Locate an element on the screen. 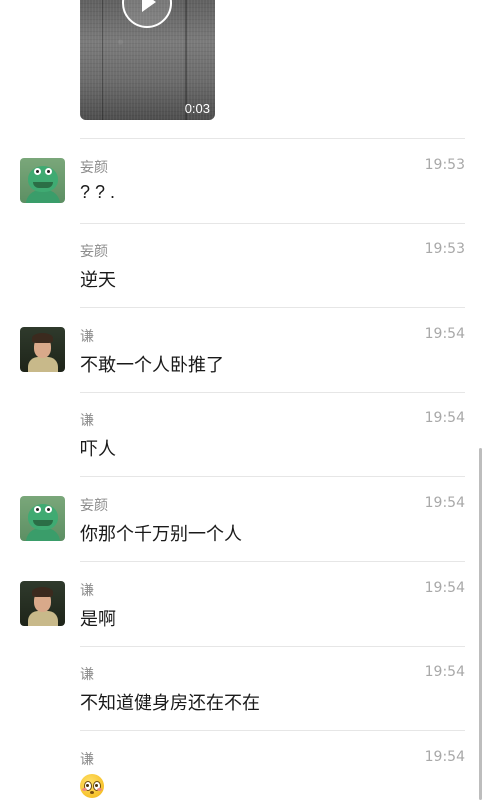 Image resolution: width=485 pixels, height=800 pixels. video-duration: 0:03 is located at coordinates (197, 108).